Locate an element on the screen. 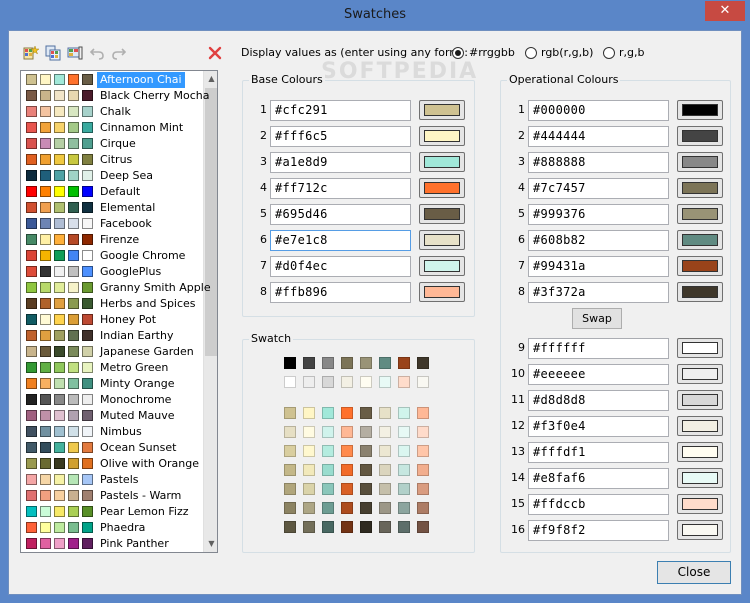 This screenshot has height=603, width=750. base-hex-input: #cfc291 is located at coordinates (340, 110).